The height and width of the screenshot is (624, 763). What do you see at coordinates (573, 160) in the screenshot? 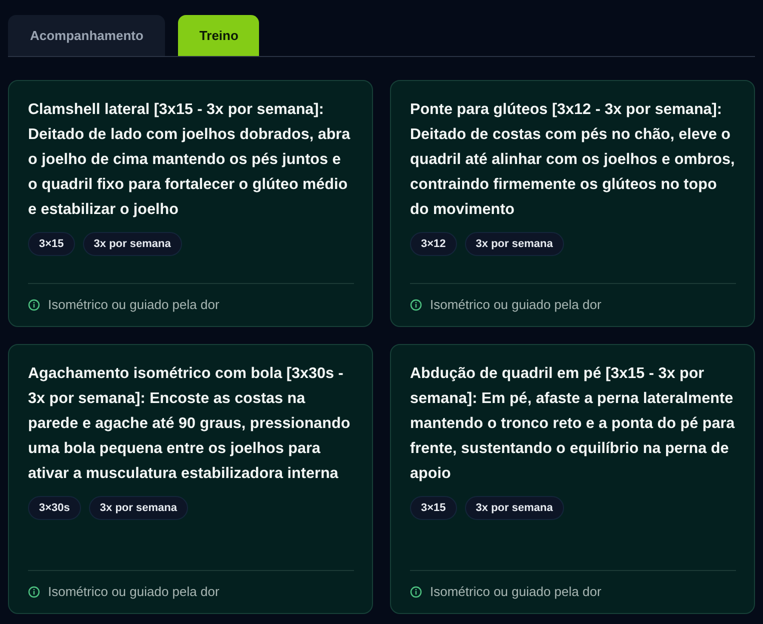
I see `exercise-description: Ponte para glúteos [3x12 - 3x por semana]: Deitado de costas com pés no chão, eleve o quadril até alinhar com os joelhos e ombros, contraindo firmemente os glúteos no topo do movimento` at bounding box center [573, 160].